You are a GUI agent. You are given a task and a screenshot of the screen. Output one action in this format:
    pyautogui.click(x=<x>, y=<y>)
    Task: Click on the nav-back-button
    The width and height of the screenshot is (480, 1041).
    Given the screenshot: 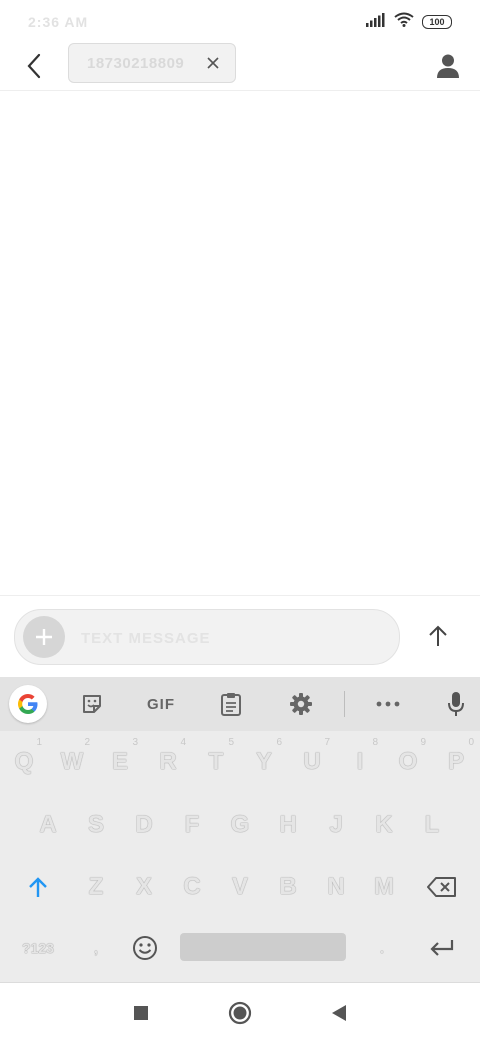 What is the action you would take?
    pyautogui.click(x=339, y=1013)
    